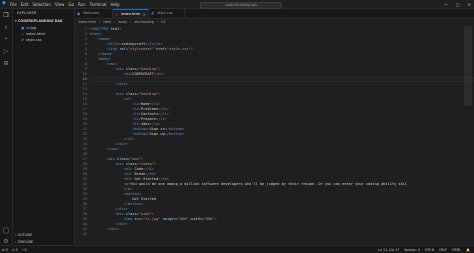 The height and width of the screenshot is (253, 474). Describe the element at coordinates (84, 154) in the screenshot. I see `line-number: 26` at that location.